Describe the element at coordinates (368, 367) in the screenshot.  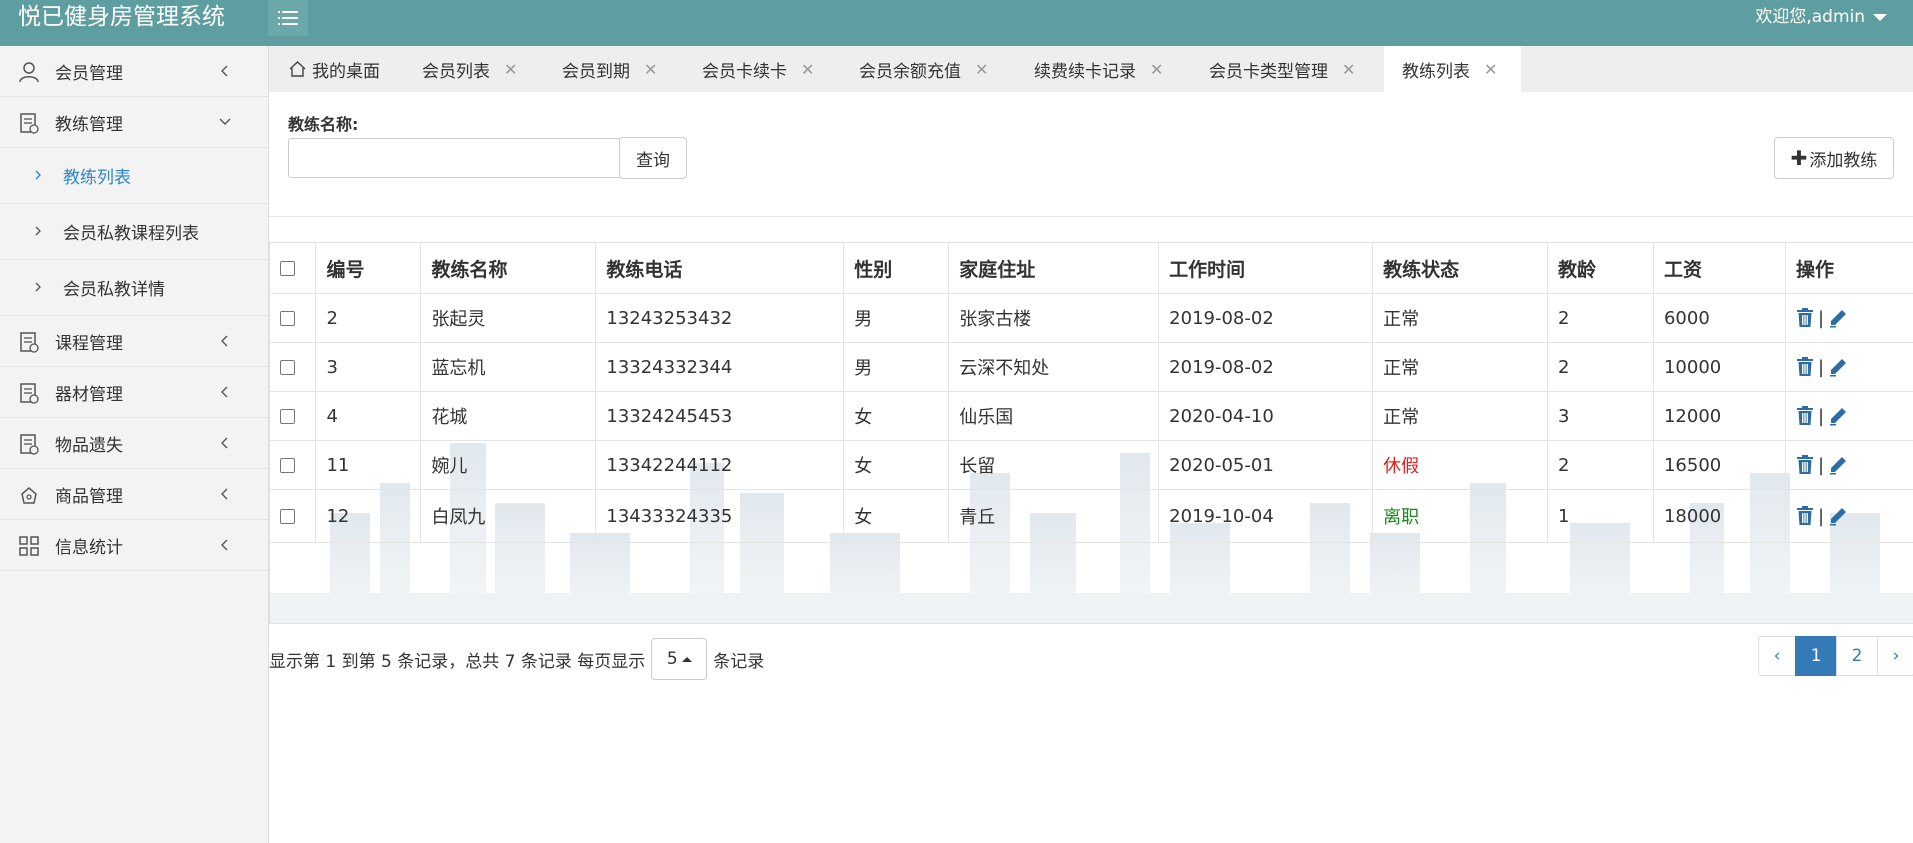
I see `cell-id: 3` at that location.